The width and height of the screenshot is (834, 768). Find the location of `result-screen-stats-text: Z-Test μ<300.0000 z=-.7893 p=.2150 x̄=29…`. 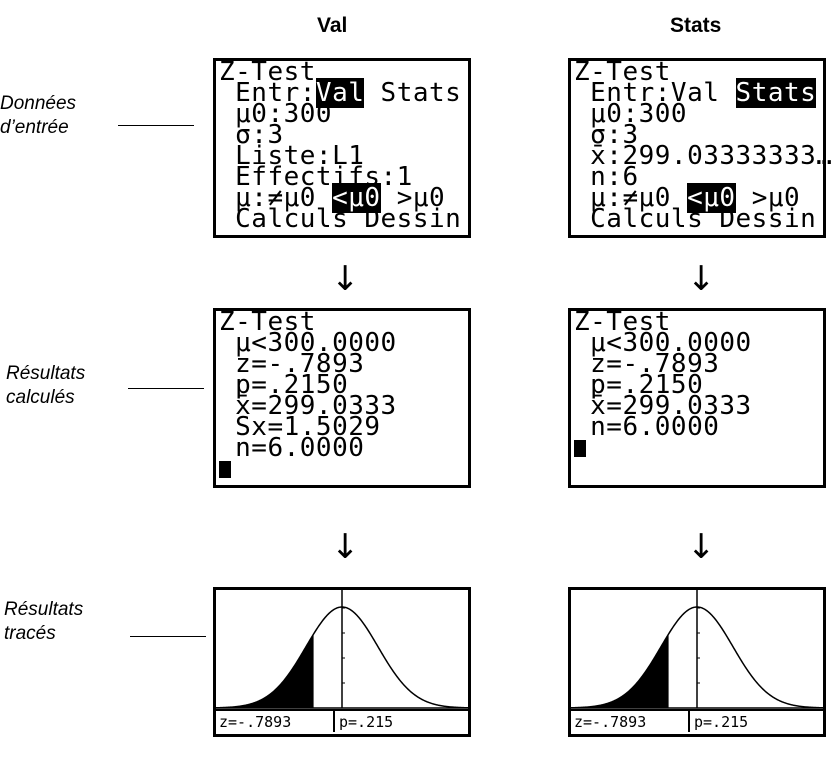

result-screen-stats-text: Z-Test μ<300.0000 z=-.7893 p=.2150 x̄=29… is located at coordinates (663, 384).